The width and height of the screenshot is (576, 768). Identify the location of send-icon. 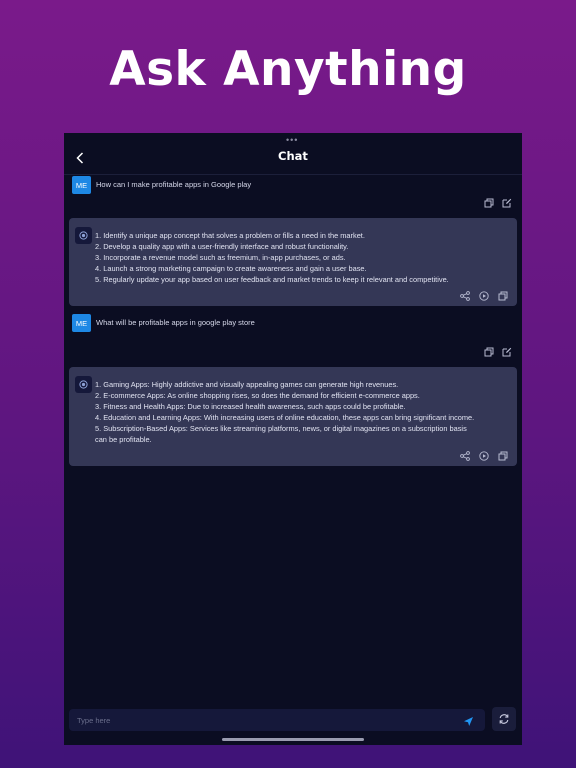
(468, 721).